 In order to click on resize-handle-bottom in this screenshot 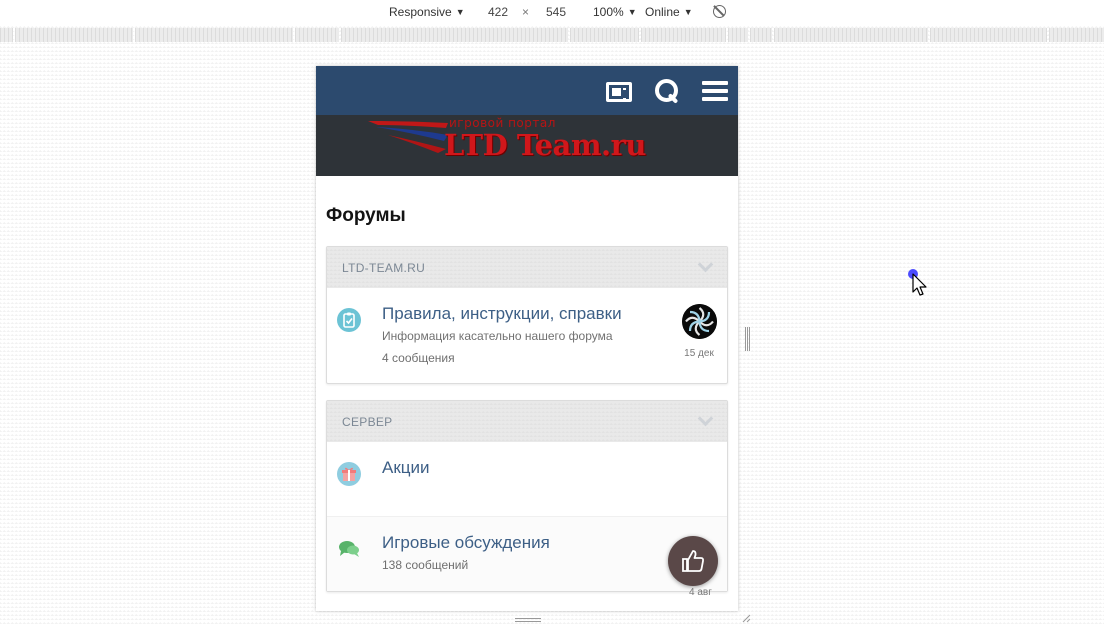, I will do `click(528, 620)`.